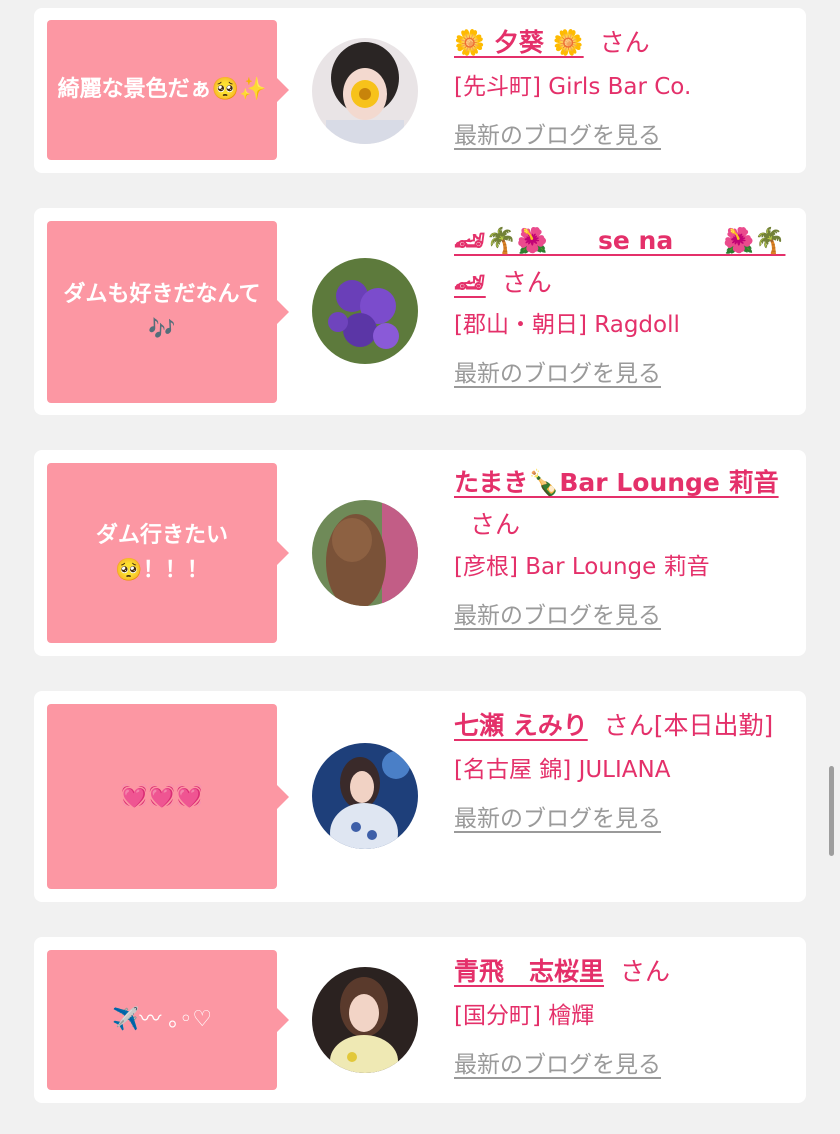  Describe the element at coordinates (162, 90) in the screenshot. I see `comment-text: 綺麗な景色だぁ🥺✨` at that location.